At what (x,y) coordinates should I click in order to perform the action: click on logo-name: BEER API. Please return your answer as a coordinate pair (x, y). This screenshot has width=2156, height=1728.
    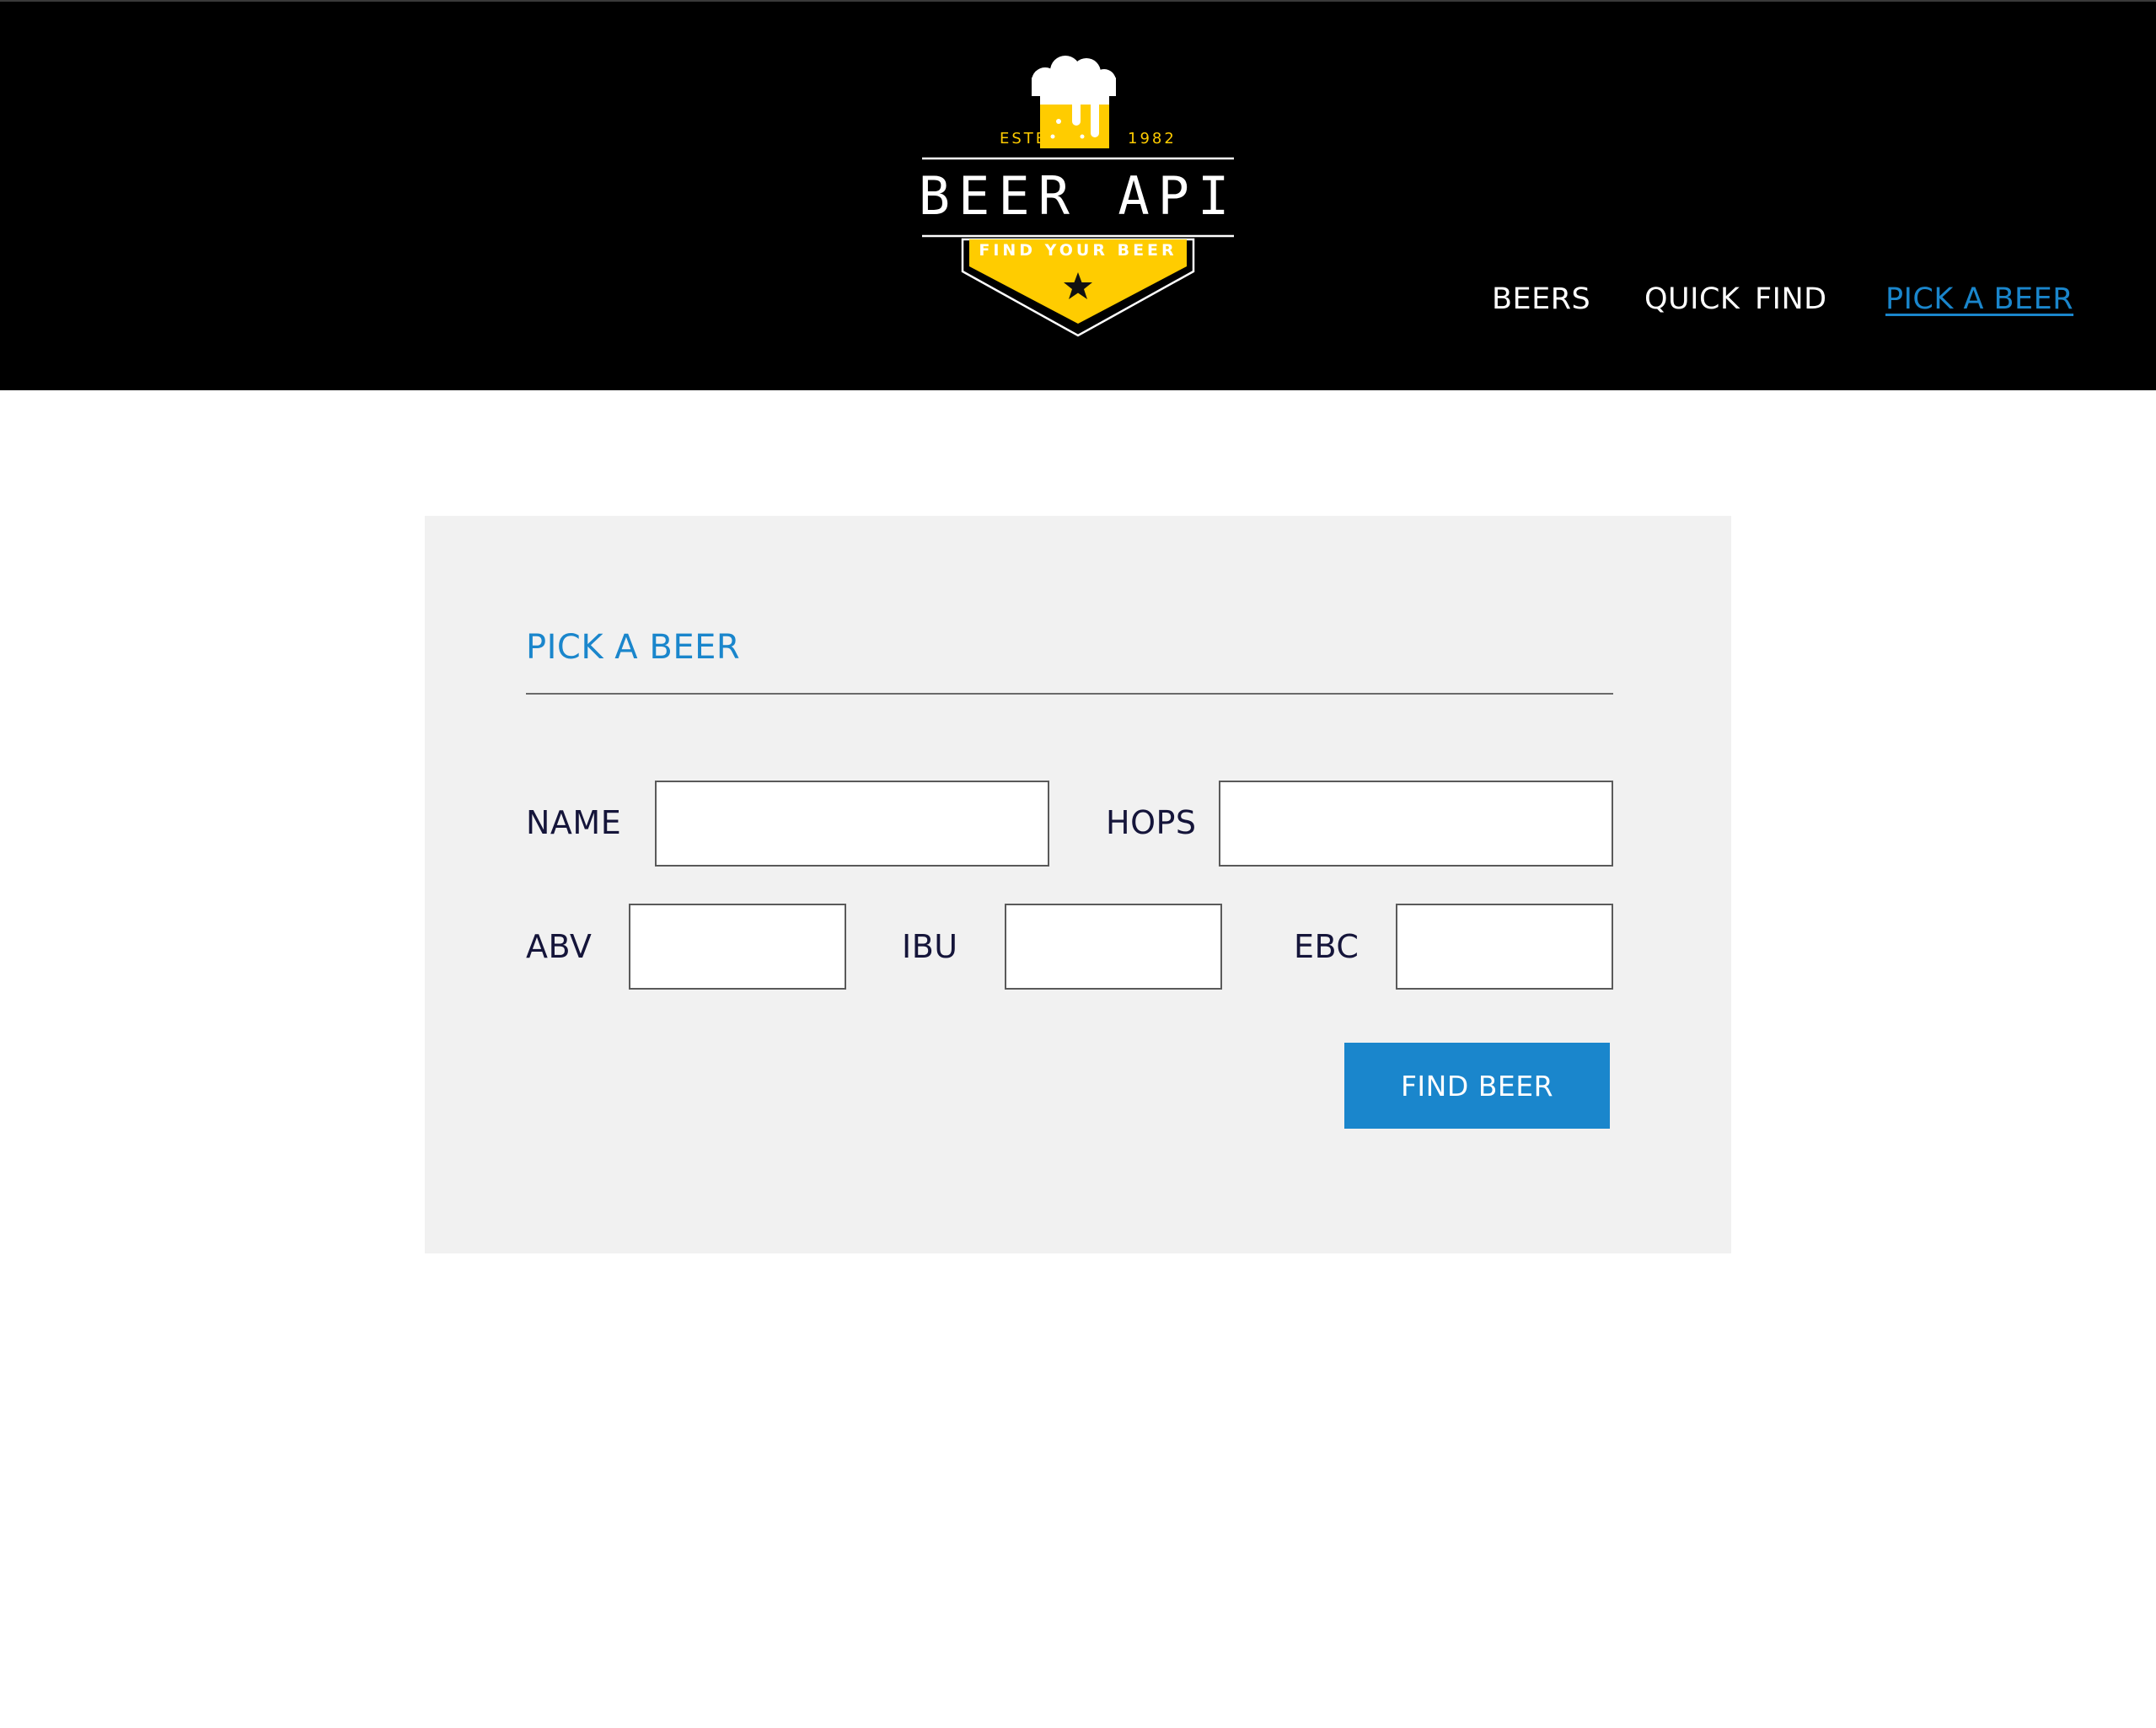
    Looking at the image, I should click on (1078, 196).